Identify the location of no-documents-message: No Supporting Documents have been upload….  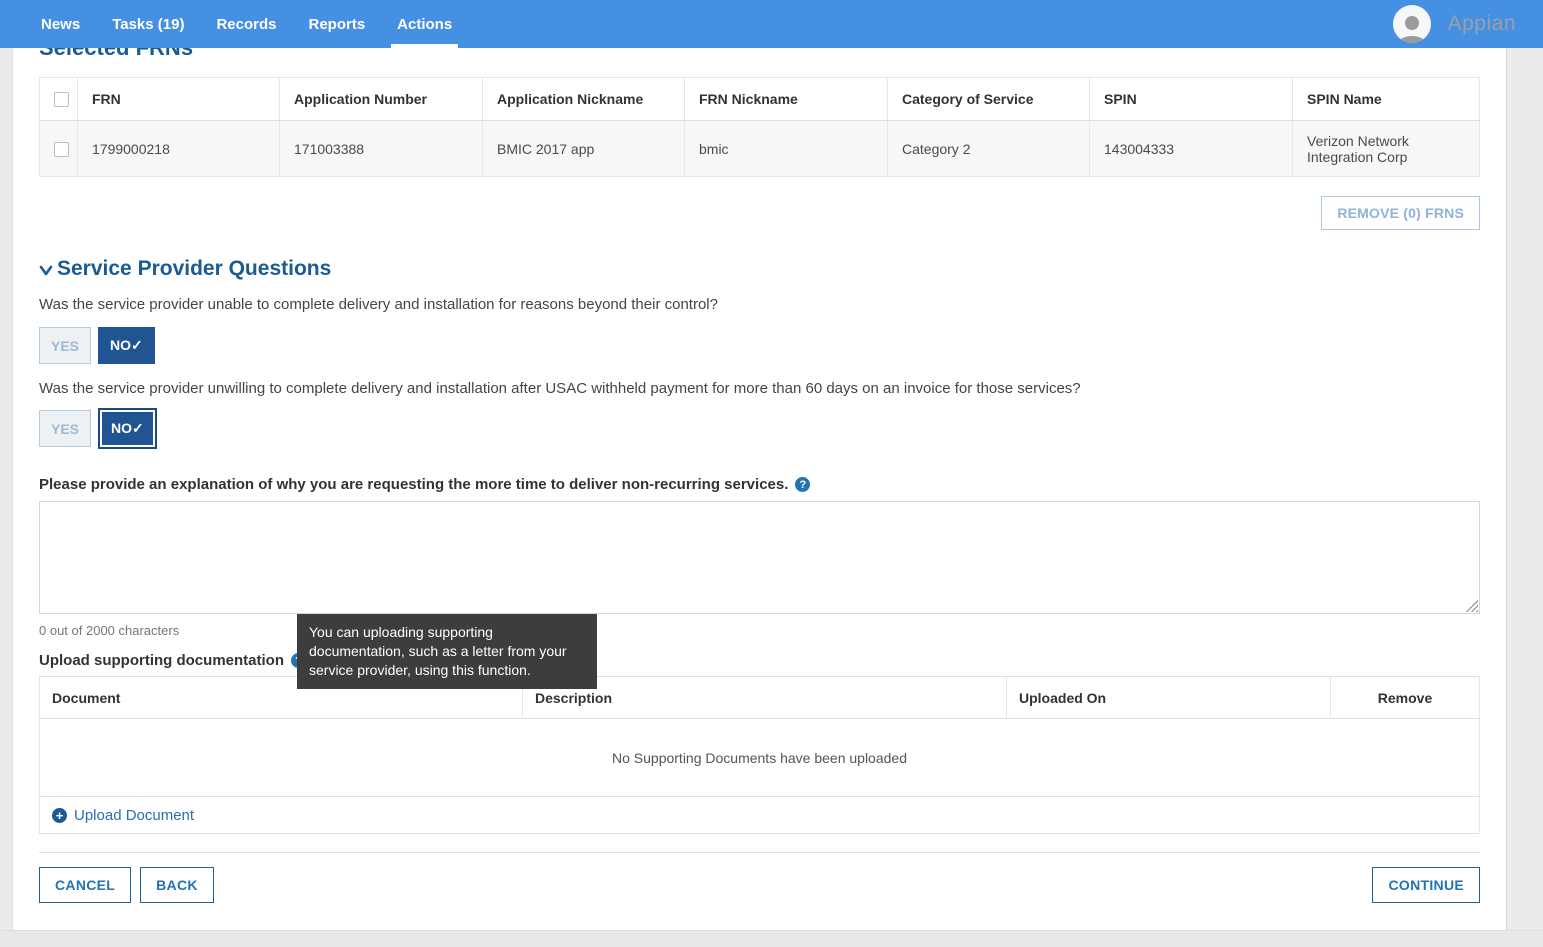
(759, 757).